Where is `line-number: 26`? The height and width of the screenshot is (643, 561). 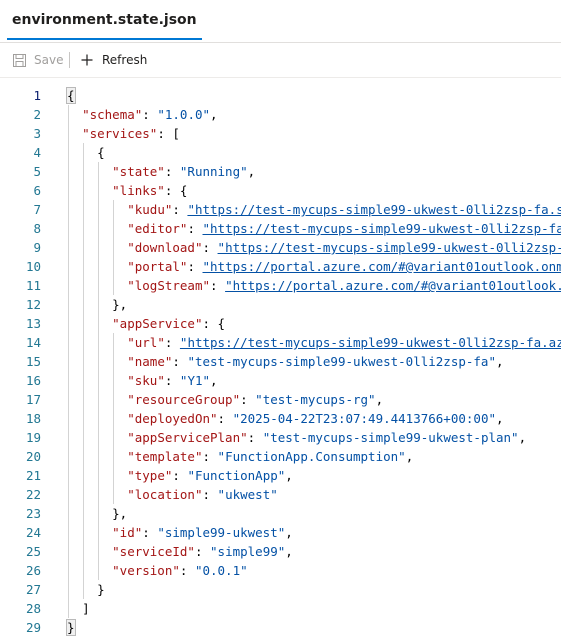
line-number: 26 is located at coordinates (33, 570).